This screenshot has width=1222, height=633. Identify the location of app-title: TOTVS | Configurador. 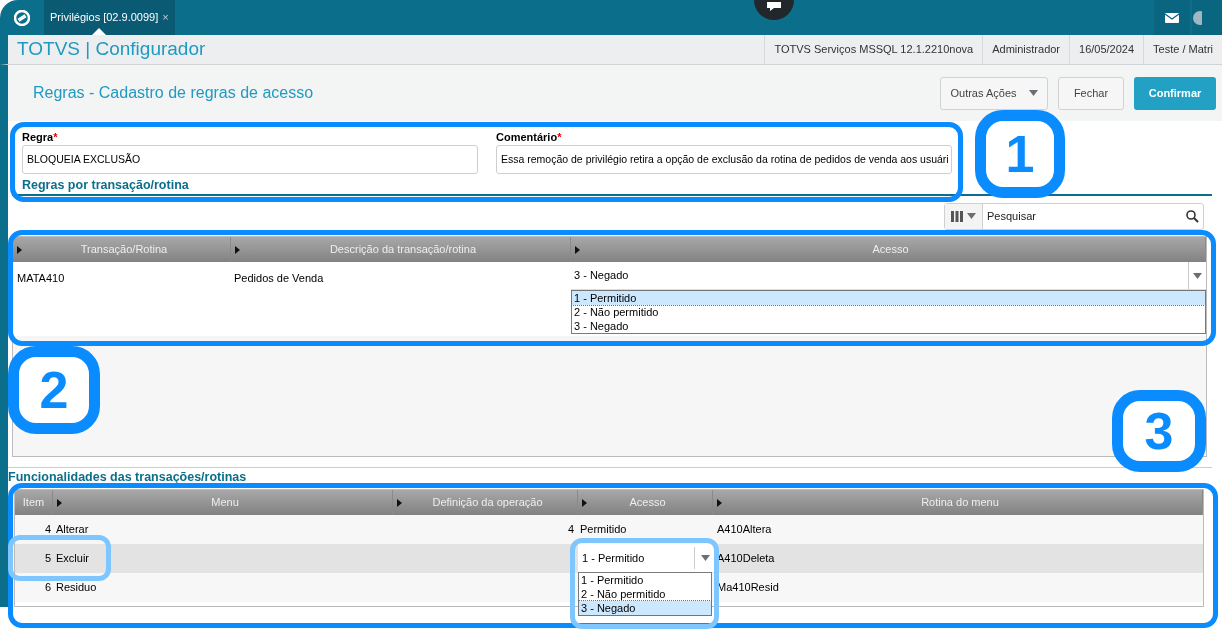
(111, 49).